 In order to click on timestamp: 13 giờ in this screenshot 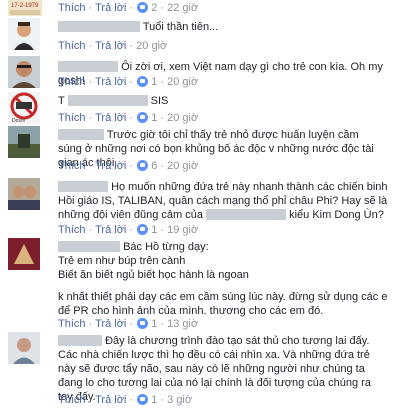, I will do `click(183, 324)`.